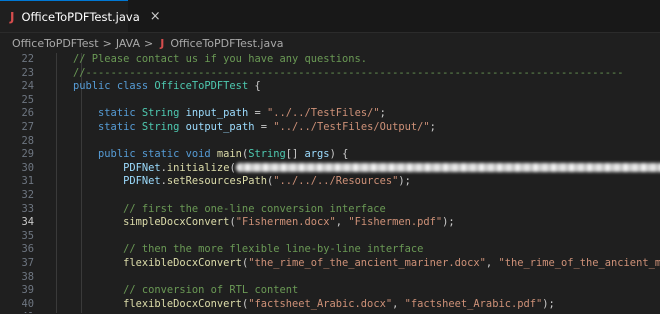  What do you see at coordinates (27, 154) in the screenshot?
I see `line-number: 29` at bounding box center [27, 154].